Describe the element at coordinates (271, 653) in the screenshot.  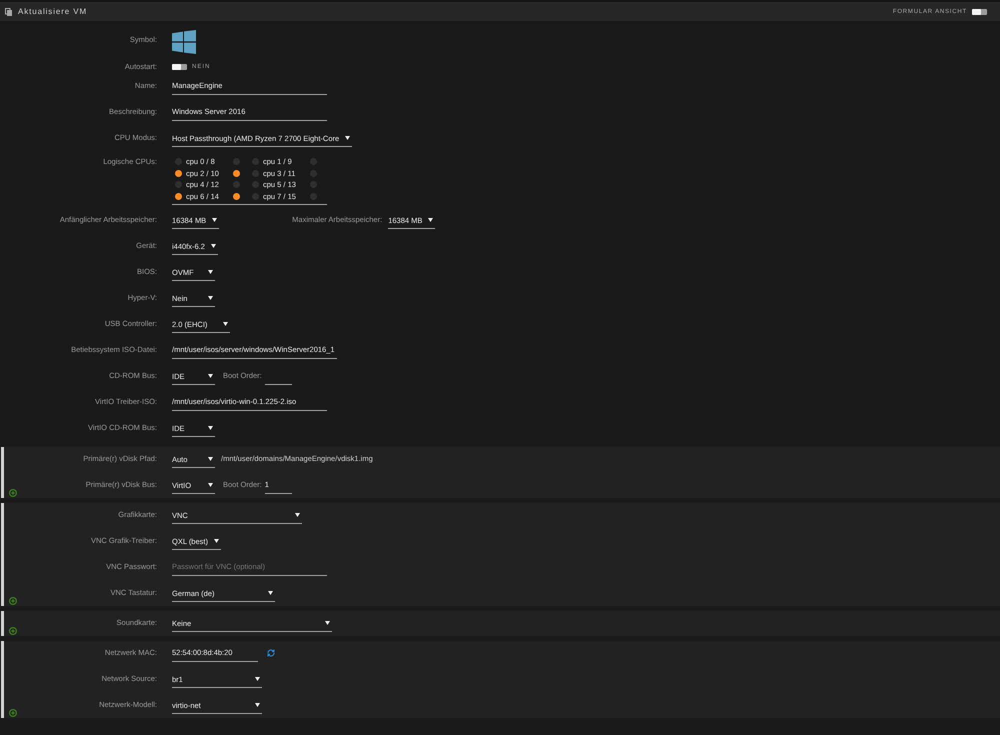
I see `refresh-icon` at that location.